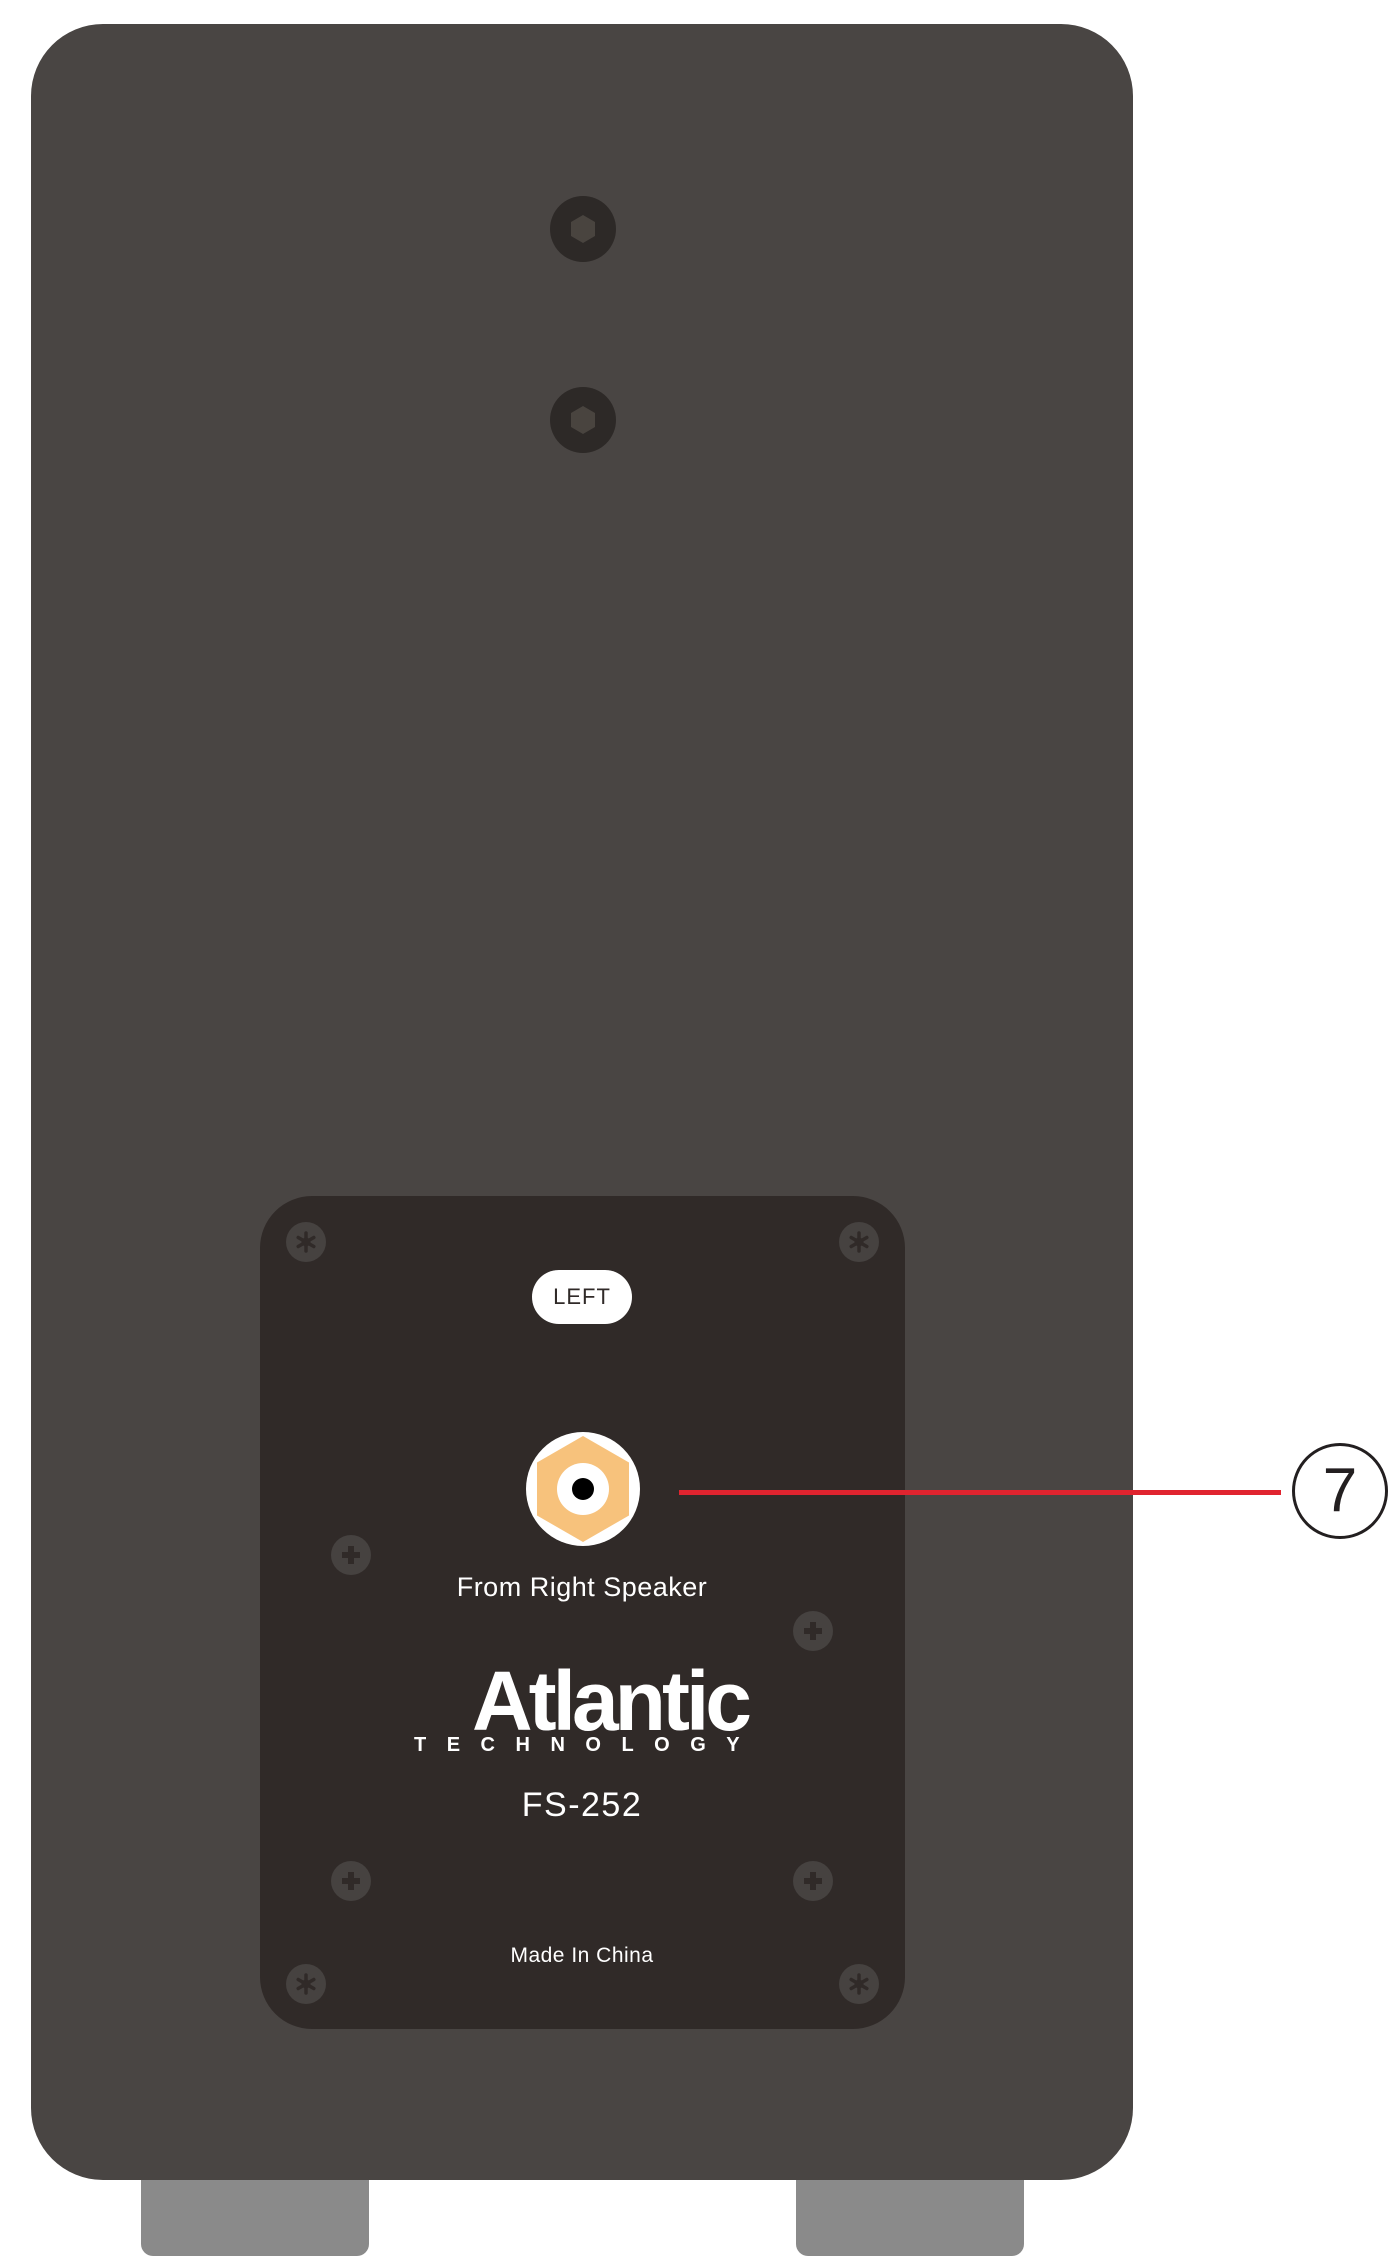 The height and width of the screenshot is (2256, 1392). Describe the element at coordinates (255, 2216) in the screenshot. I see `left-foot` at that location.